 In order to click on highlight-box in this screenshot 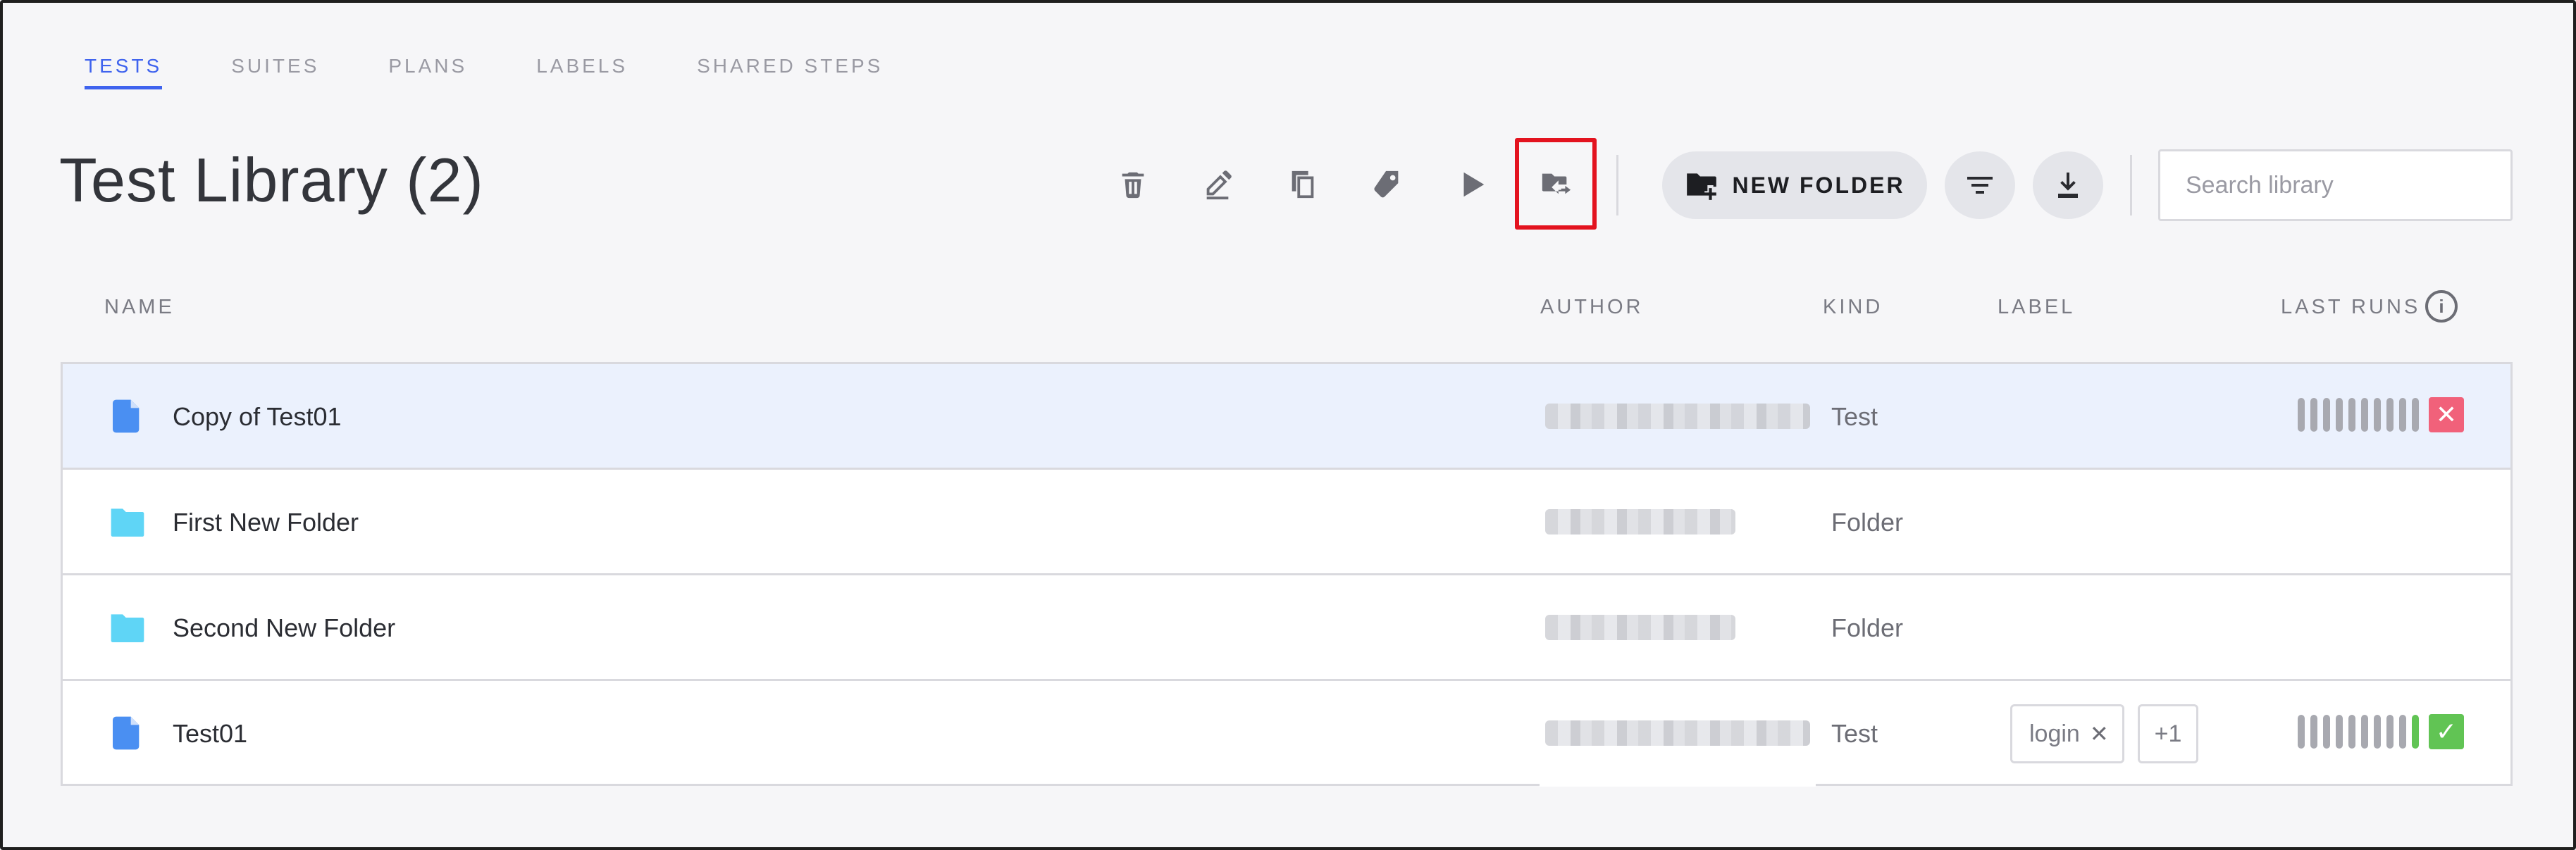, I will do `click(1556, 184)`.